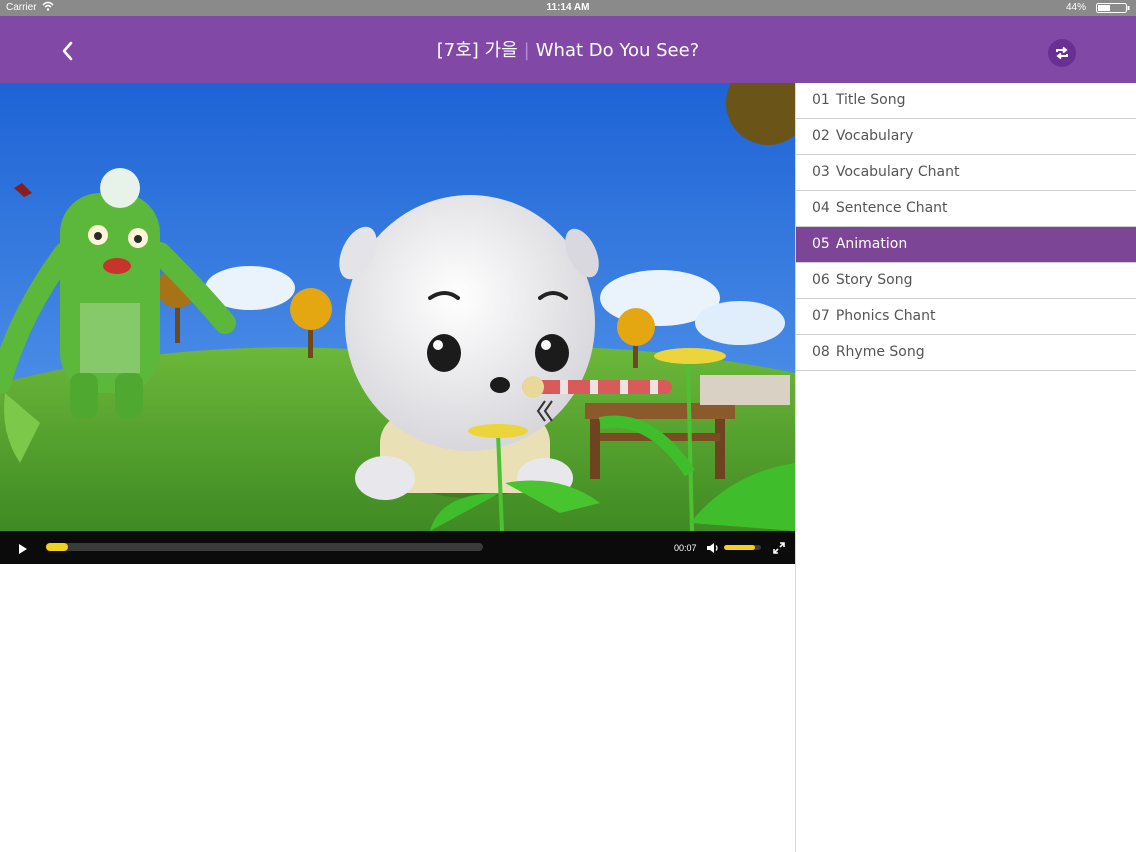  Describe the element at coordinates (1113, 8) in the screenshot. I see `battery-icon` at that location.